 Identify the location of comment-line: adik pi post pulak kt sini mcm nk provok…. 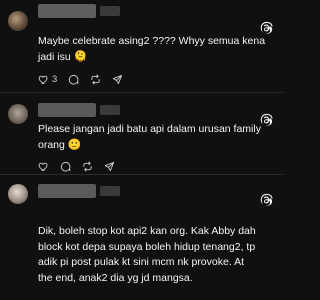
(141, 262).